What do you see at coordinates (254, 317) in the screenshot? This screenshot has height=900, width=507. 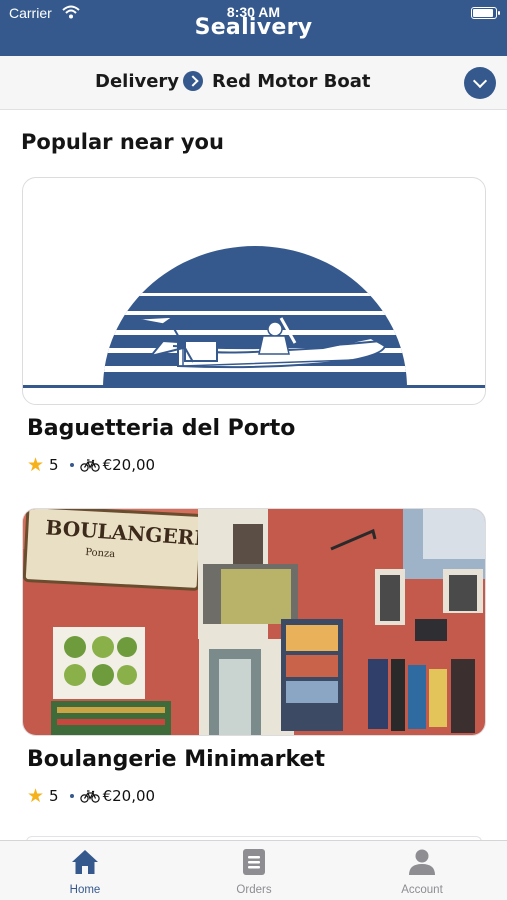 I see `sealivery-boat-logo` at bounding box center [254, 317].